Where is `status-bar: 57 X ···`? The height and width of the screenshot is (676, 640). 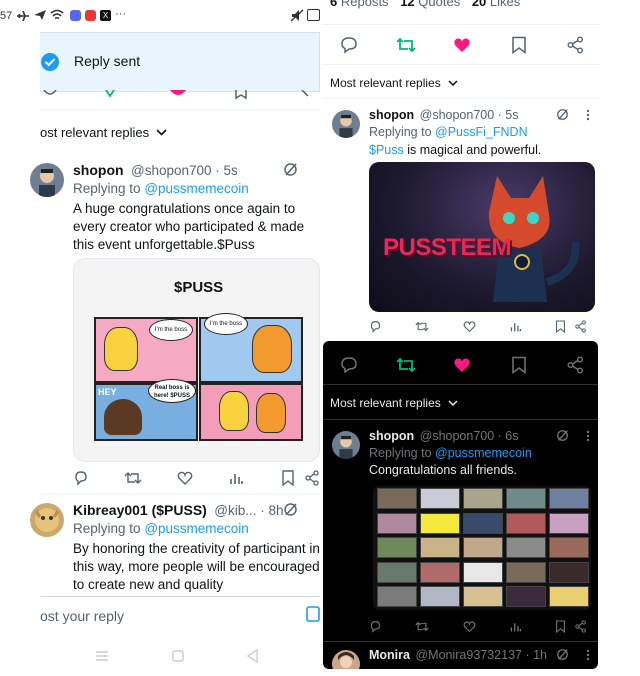
status-bar: 57 X ··· is located at coordinates (160, 16).